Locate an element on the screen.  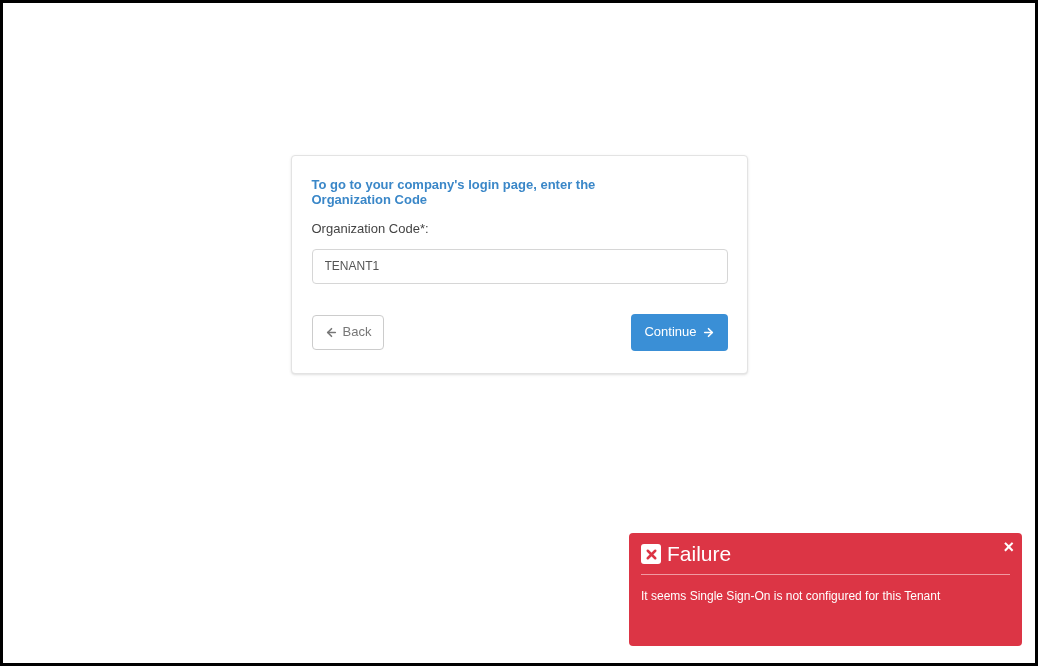
card-heading: To go to your company's login page, enter the Organization Code is located at coordinates (454, 192).